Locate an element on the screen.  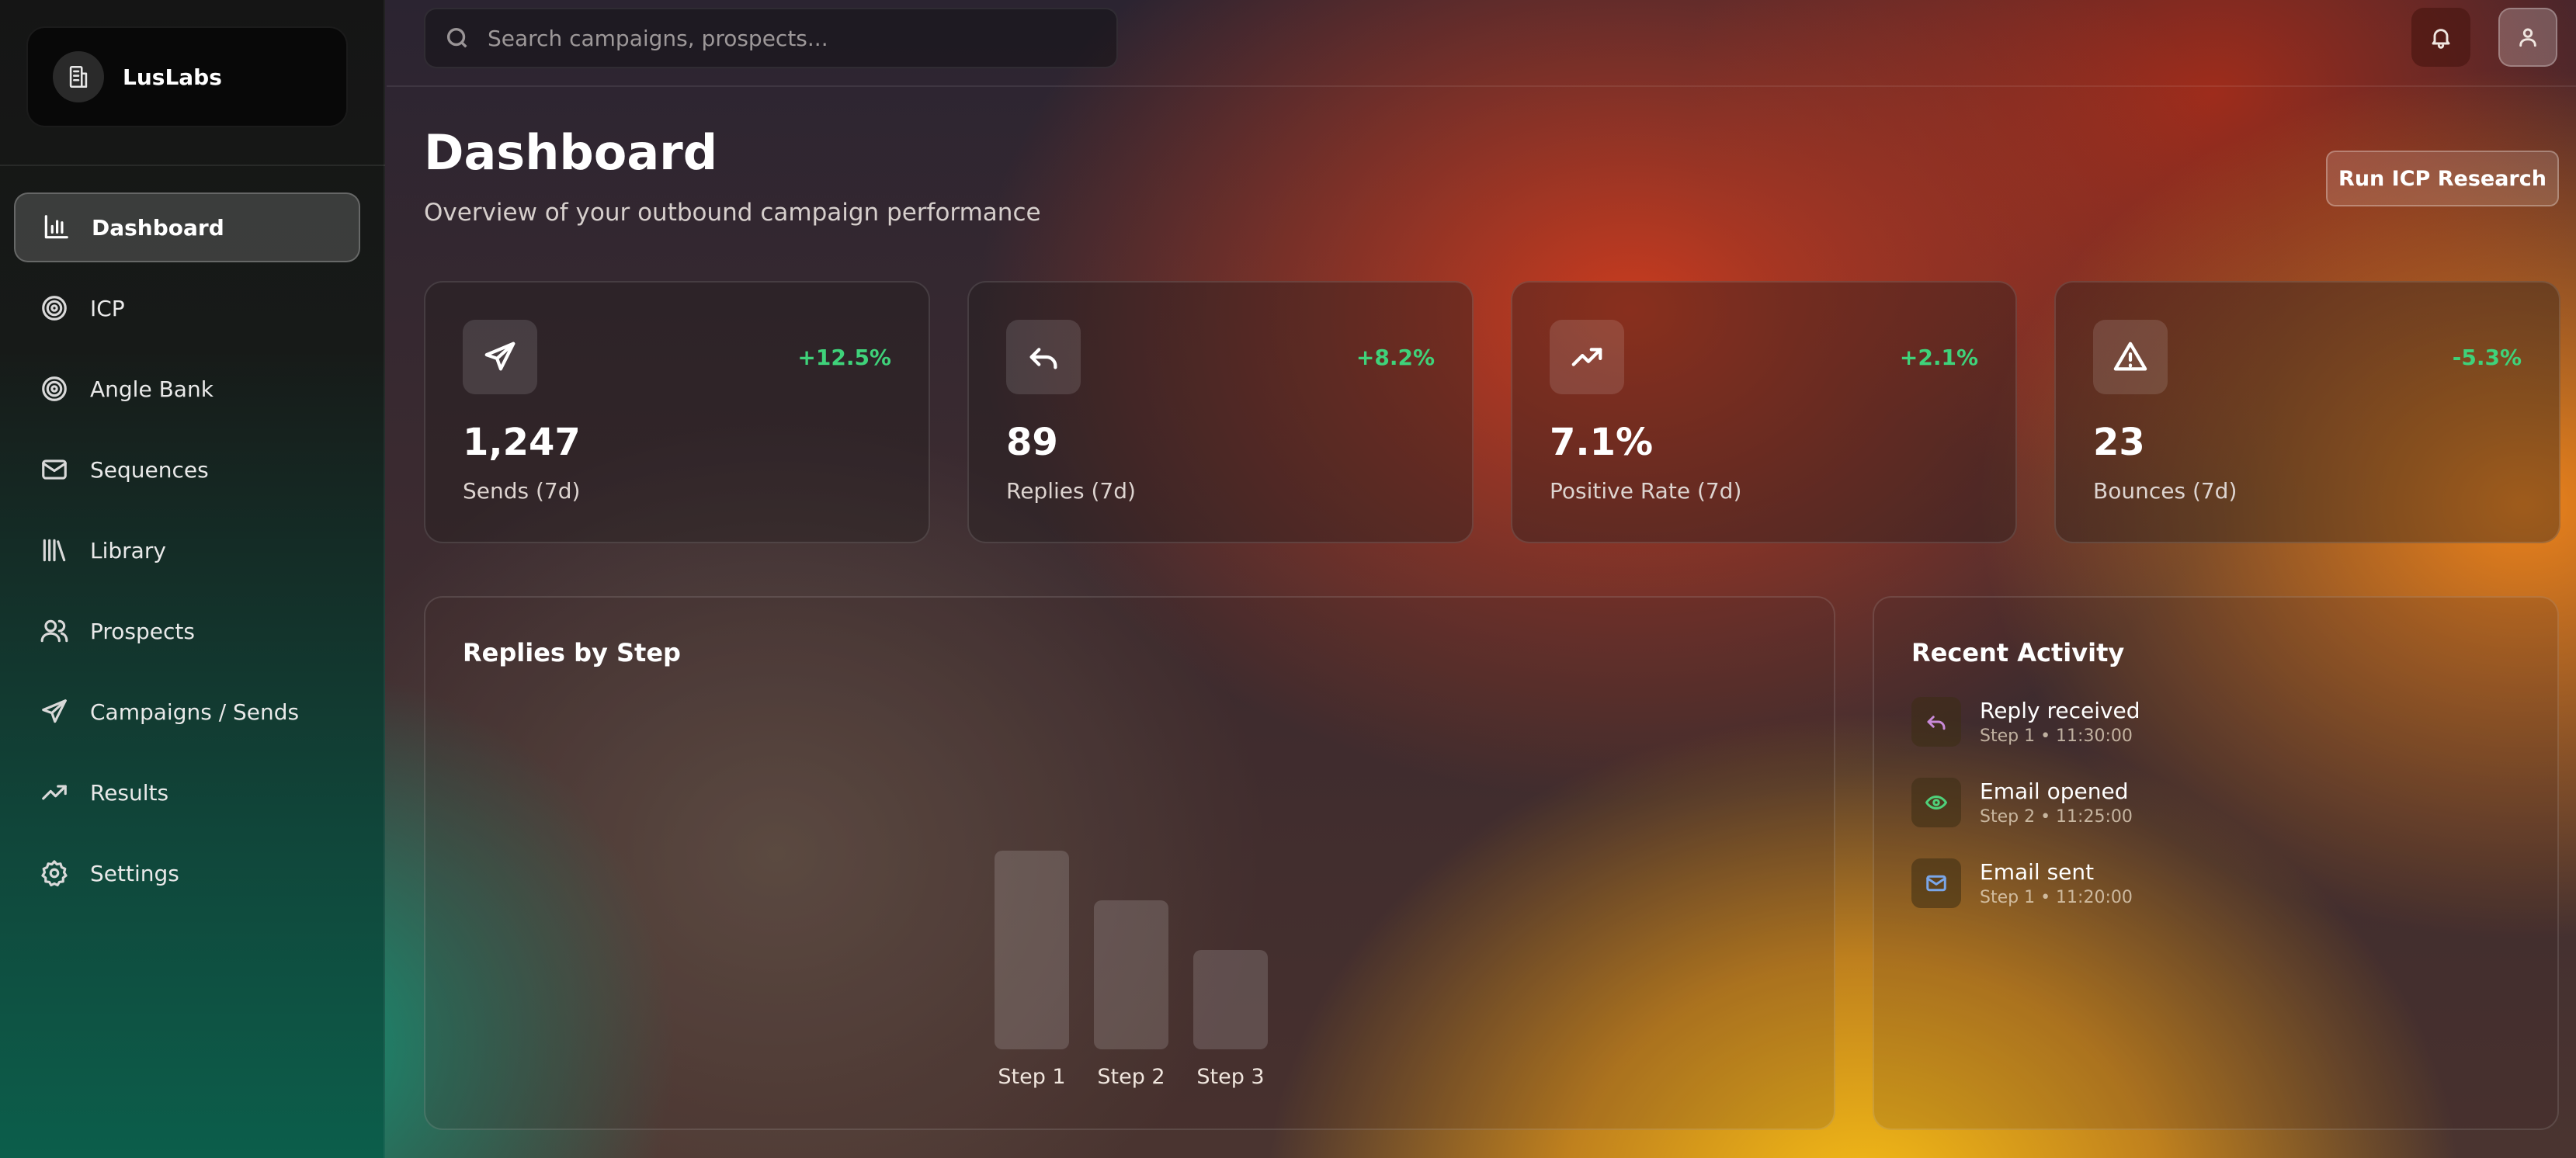
sidebar-item-label: Prospects is located at coordinates (142, 631).